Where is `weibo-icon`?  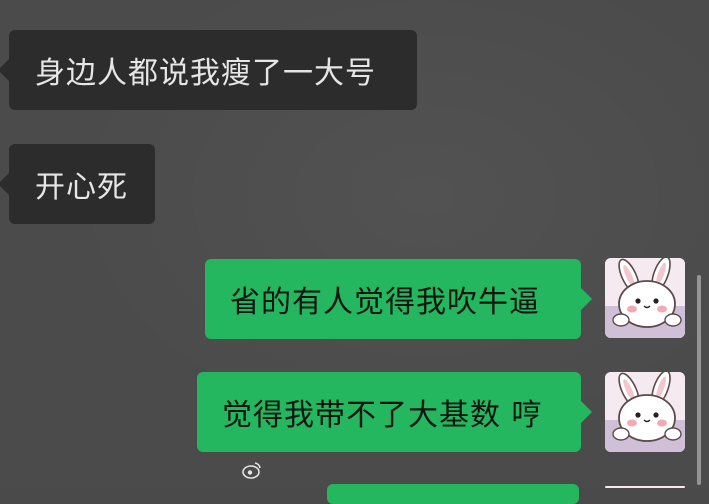
weibo-icon is located at coordinates (251, 470).